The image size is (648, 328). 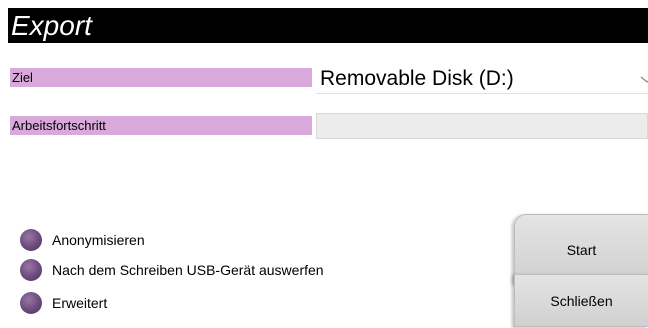 I want to click on progress-bar, so click(x=482, y=126).